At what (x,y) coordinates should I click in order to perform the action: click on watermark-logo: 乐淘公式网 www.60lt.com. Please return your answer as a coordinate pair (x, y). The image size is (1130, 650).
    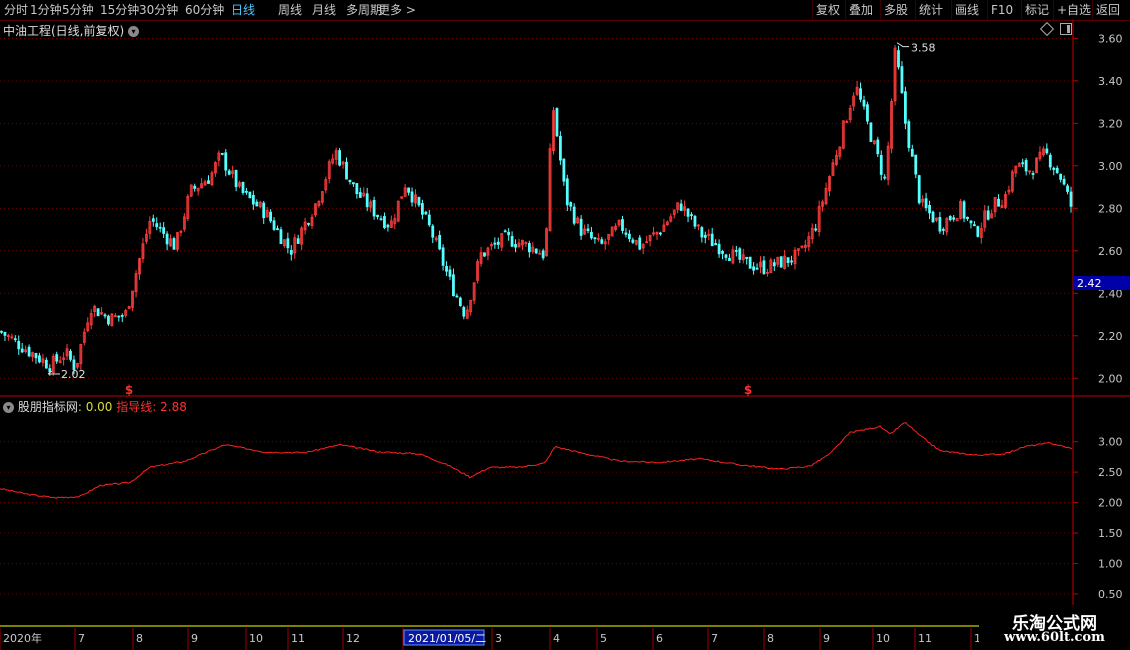
    Looking at the image, I should click on (1054, 627).